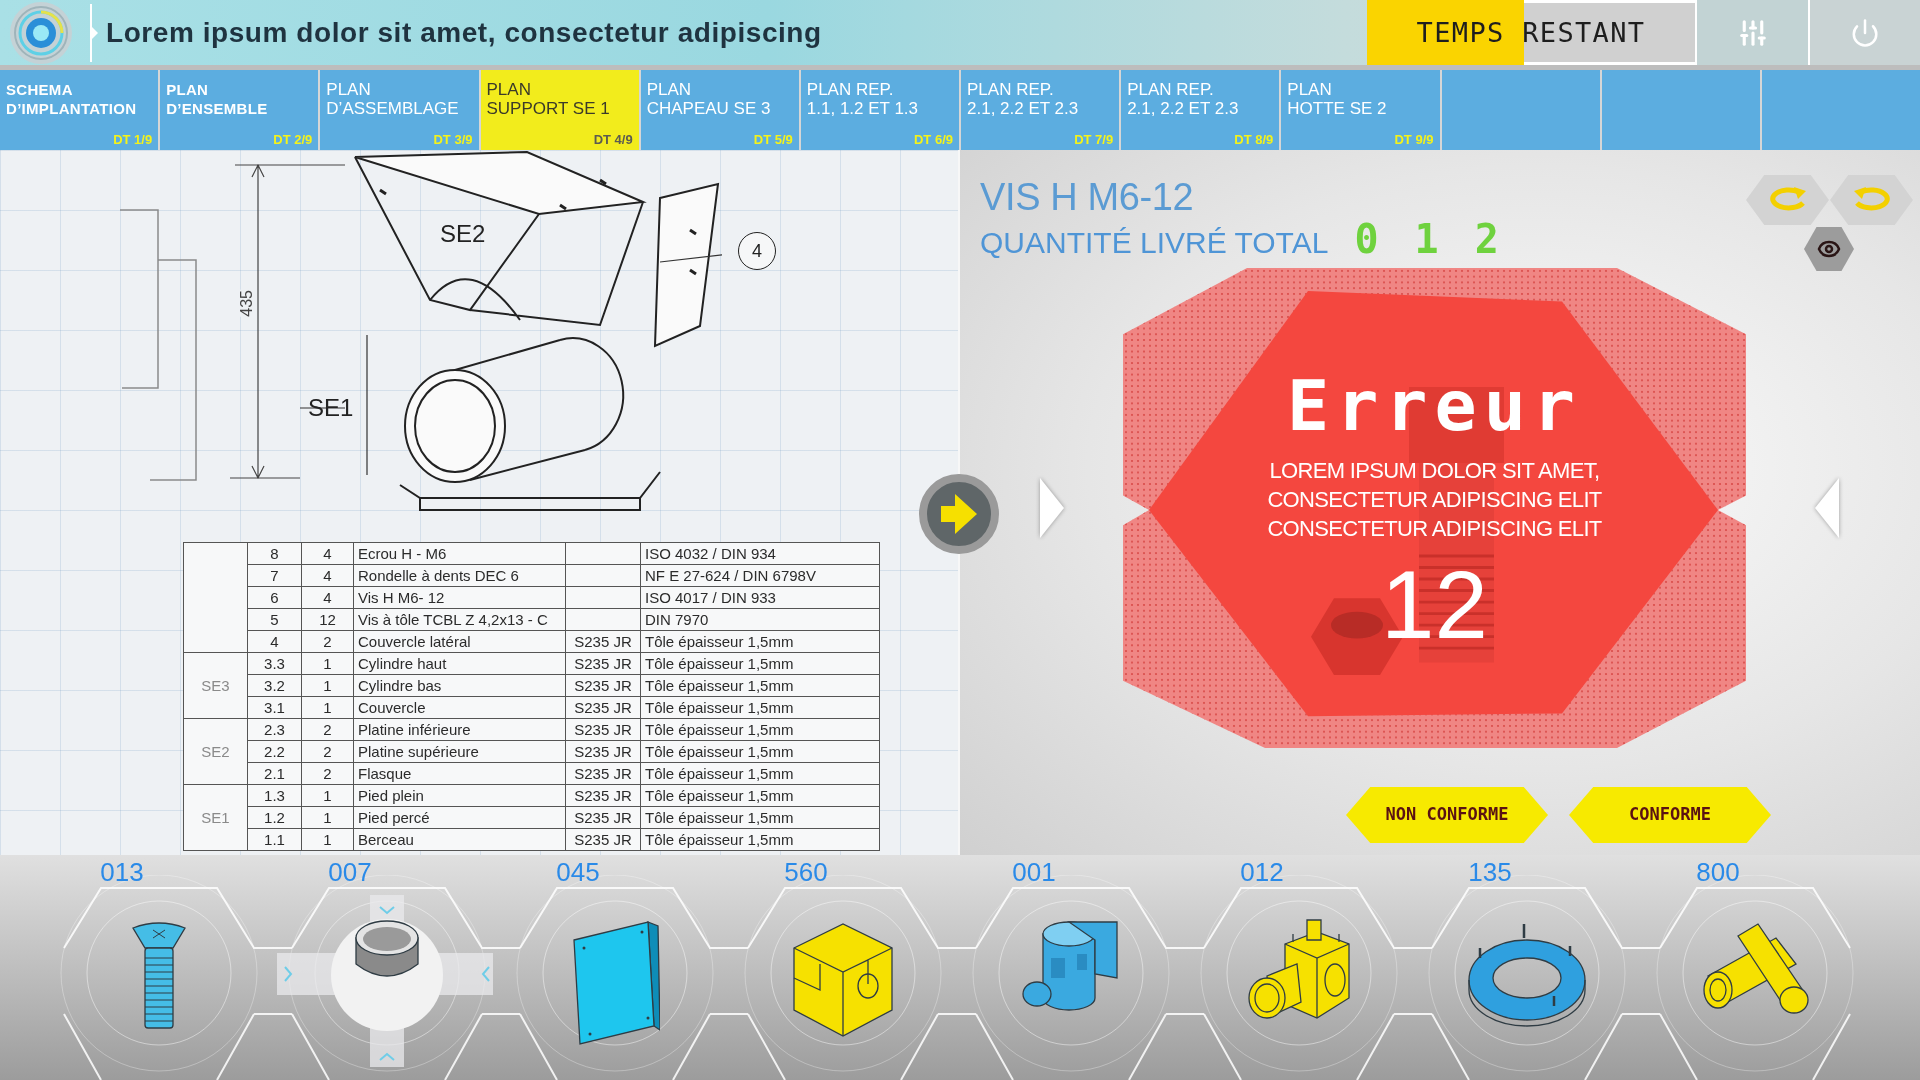 This screenshot has width=1920, height=1080. Describe the element at coordinates (331, 408) in the screenshot. I see `assembly-label: SE1` at that location.